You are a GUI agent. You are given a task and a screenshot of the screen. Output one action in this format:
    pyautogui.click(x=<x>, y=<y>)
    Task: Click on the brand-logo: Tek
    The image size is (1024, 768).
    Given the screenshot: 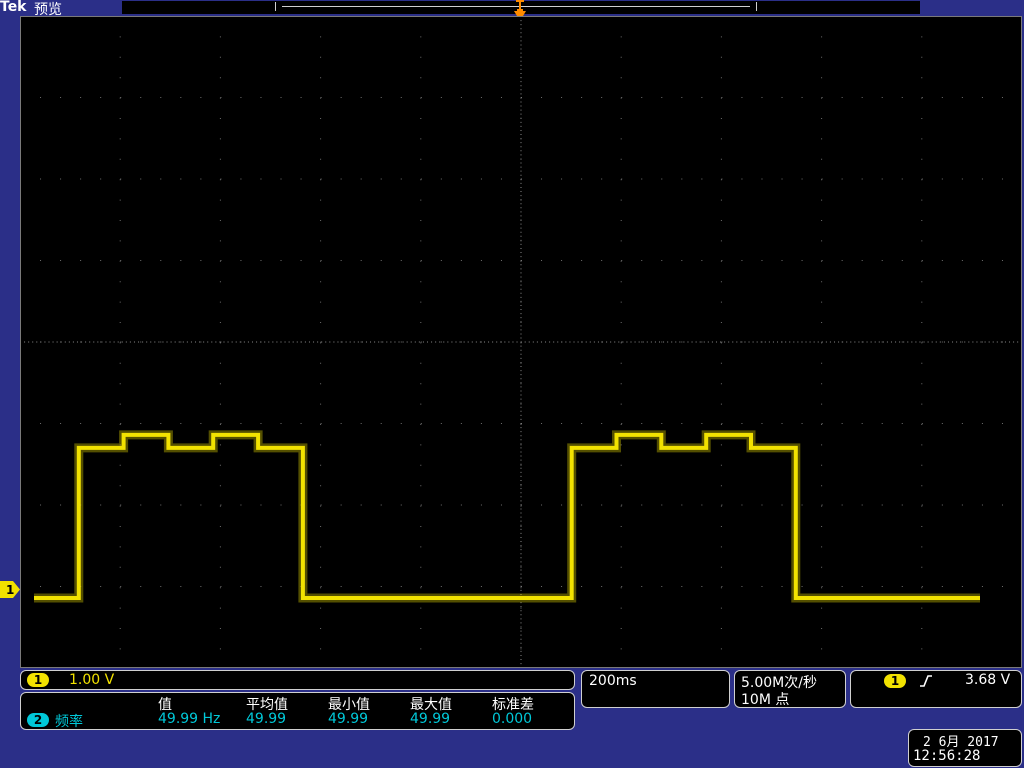 What is the action you would take?
    pyautogui.click(x=13, y=7)
    